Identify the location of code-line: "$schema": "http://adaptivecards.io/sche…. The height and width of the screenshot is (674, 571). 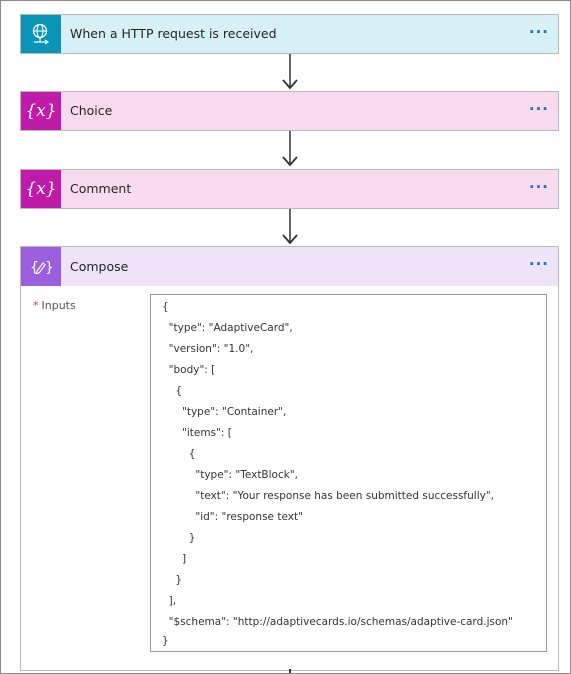
(337, 622).